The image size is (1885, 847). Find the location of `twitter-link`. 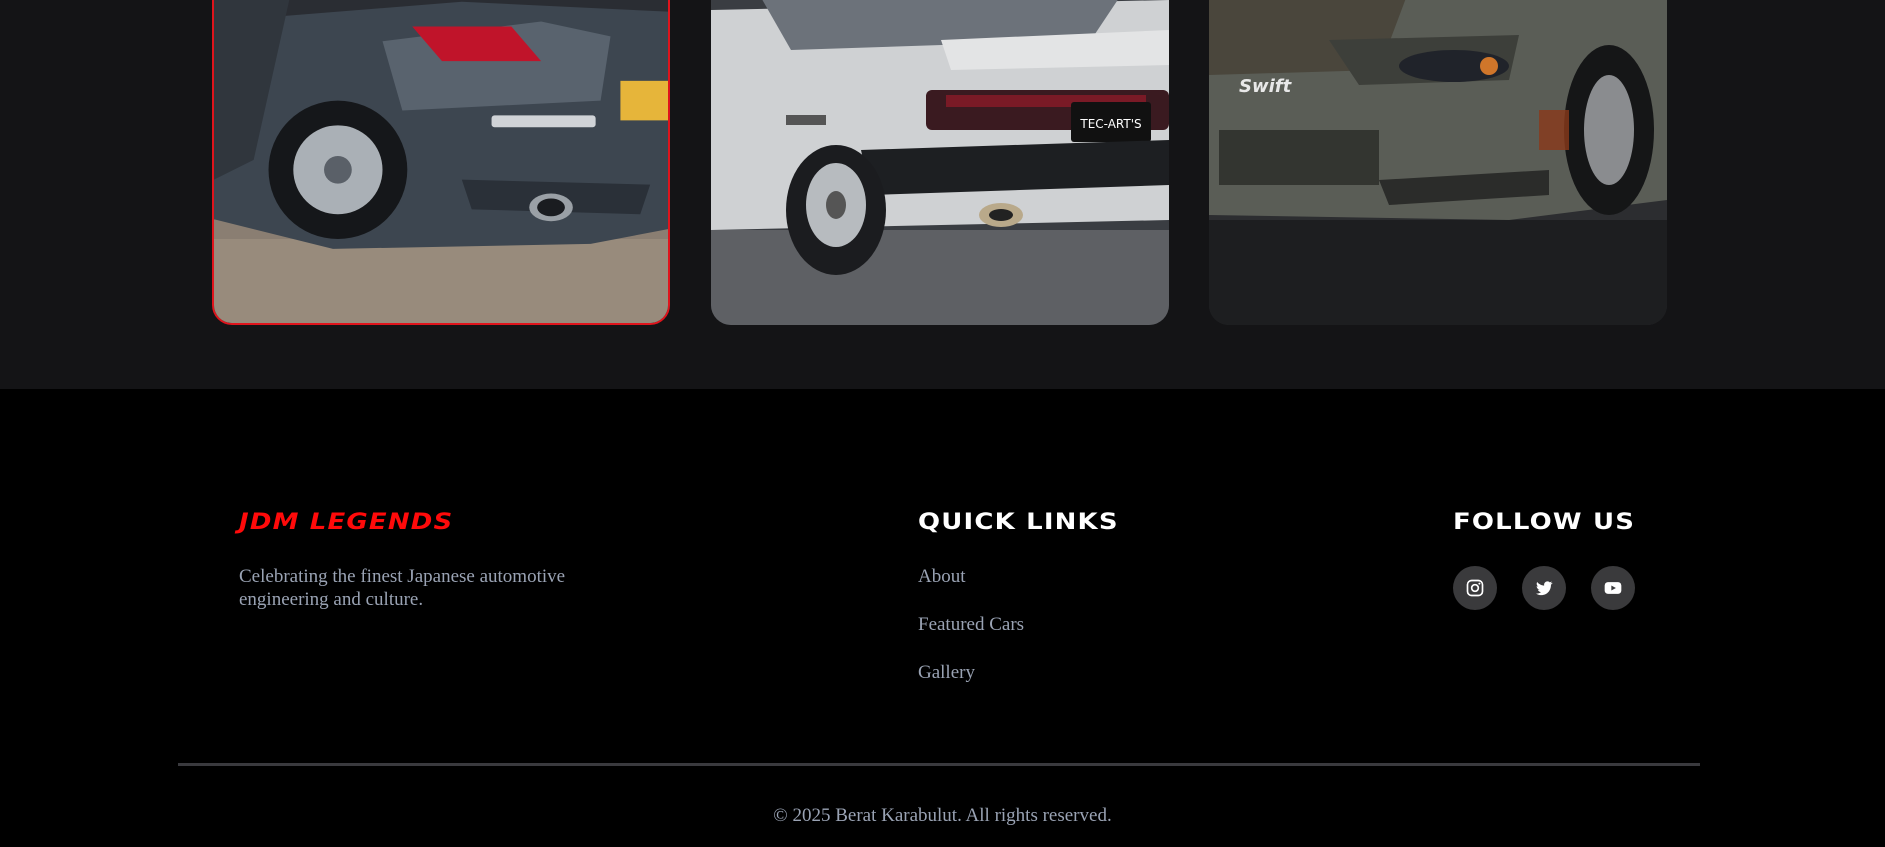

twitter-link is located at coordinates (1544, 588).